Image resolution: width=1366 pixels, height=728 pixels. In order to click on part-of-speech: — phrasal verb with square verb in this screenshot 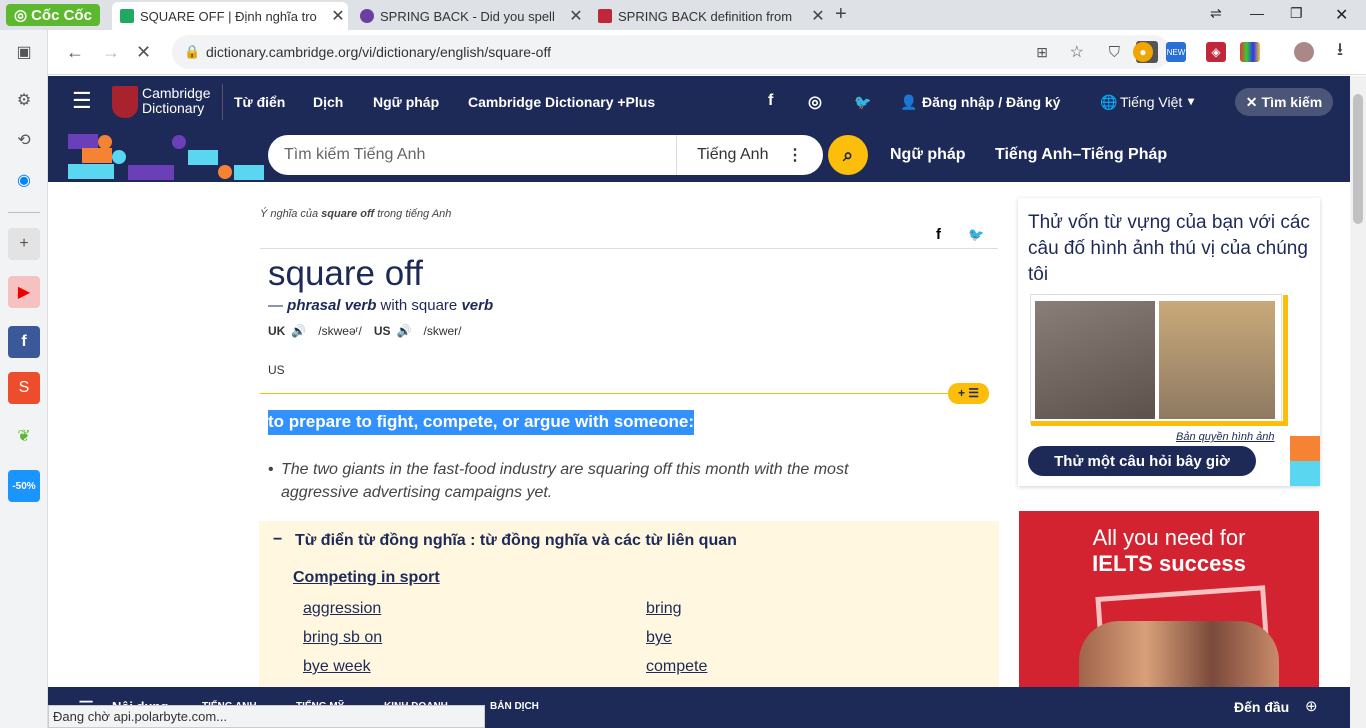, I will do `click(381, 305)`.